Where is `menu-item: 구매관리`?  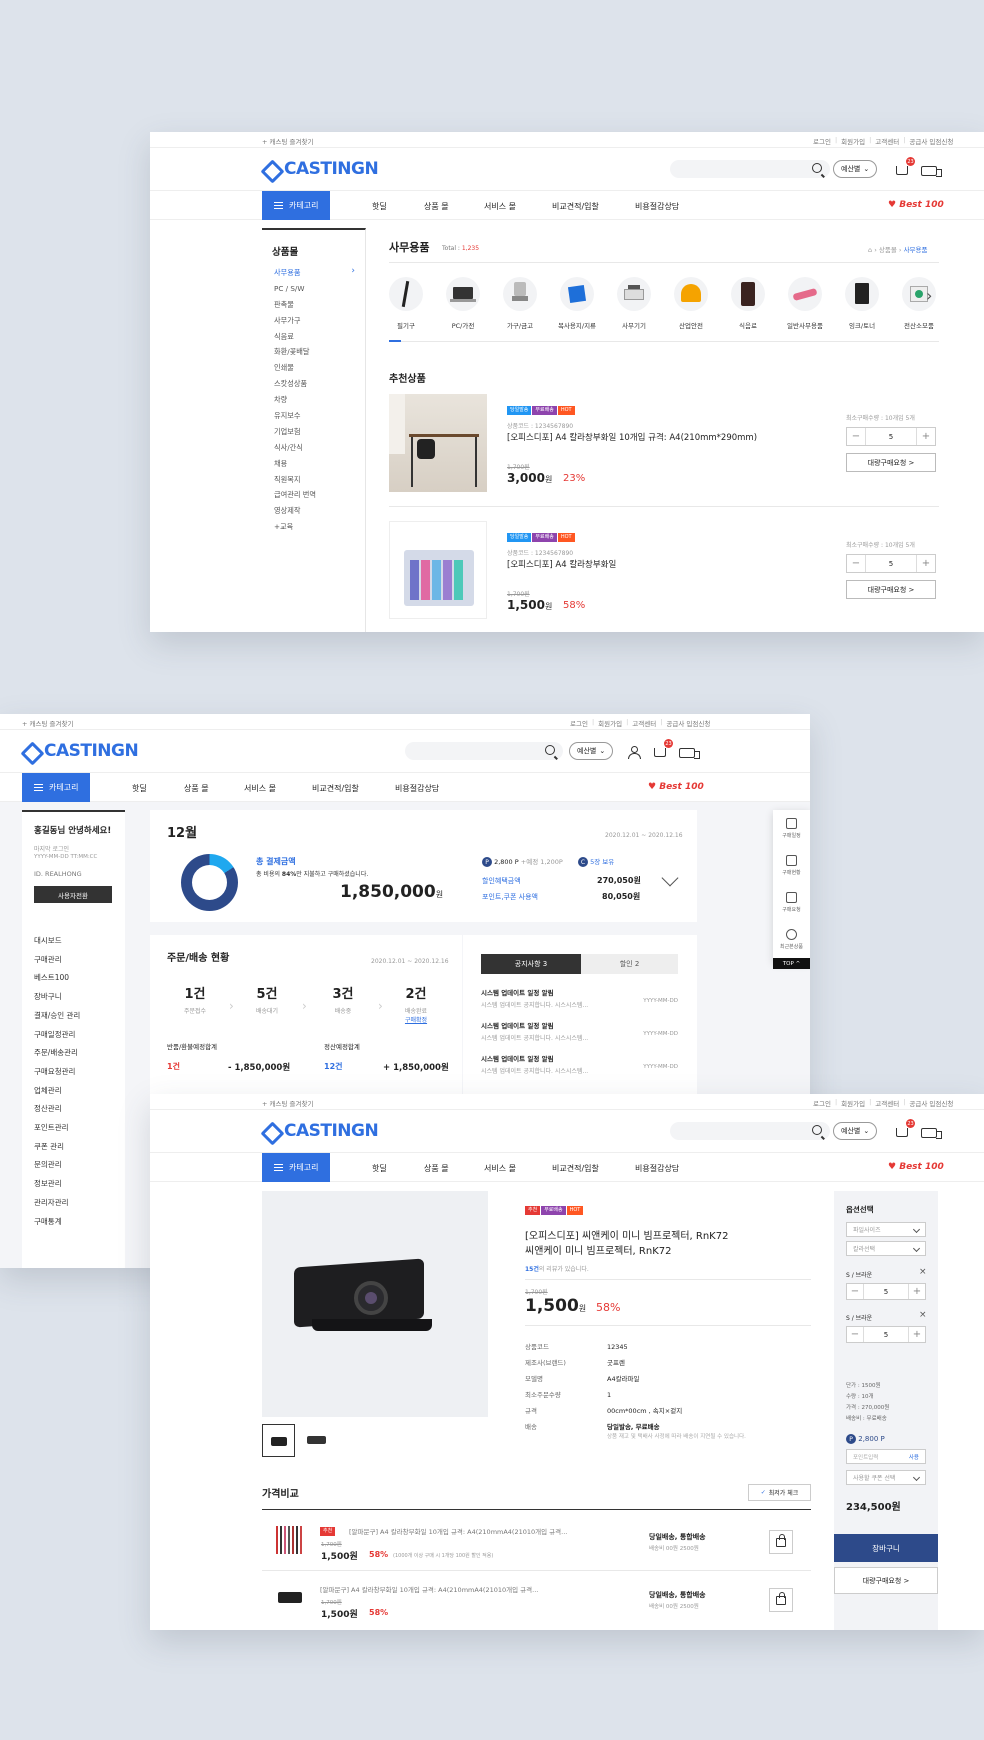
menu-item: 구매관리 is located at coordinates (57, 960).